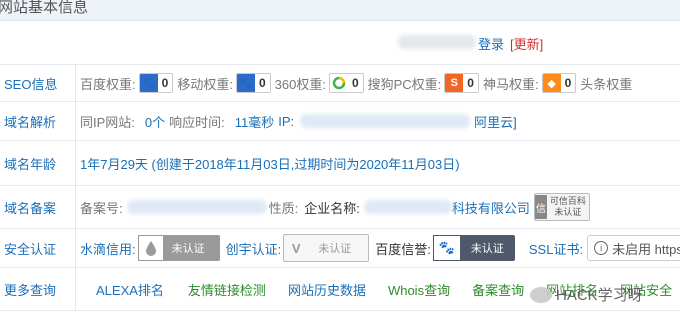  What do you see at coordinates (188, 249) in the screenshot?
I see `shuidi-badge-text: 未认证` at bounding box center [188, 249].